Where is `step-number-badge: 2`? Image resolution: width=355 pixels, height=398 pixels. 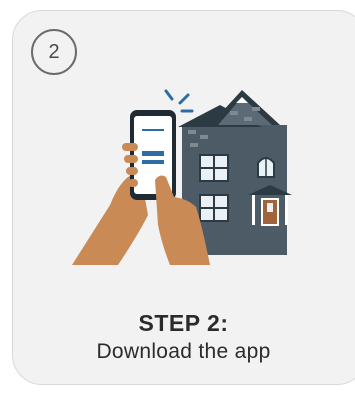 step-number-badge: 2 is located at coordinates (54, 52).